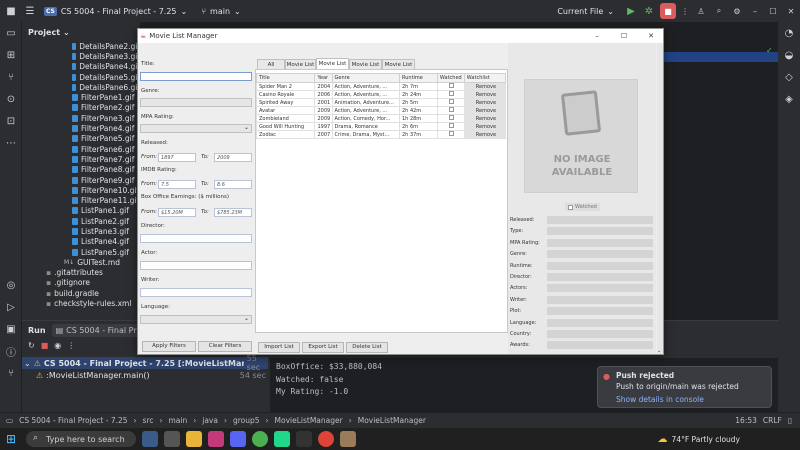 Image resolution: width=800 pixels, height=450 pixels. Describe the element at coordinates (326, 439) in the screenshot. I see `chrome-profile-icon` at that location.